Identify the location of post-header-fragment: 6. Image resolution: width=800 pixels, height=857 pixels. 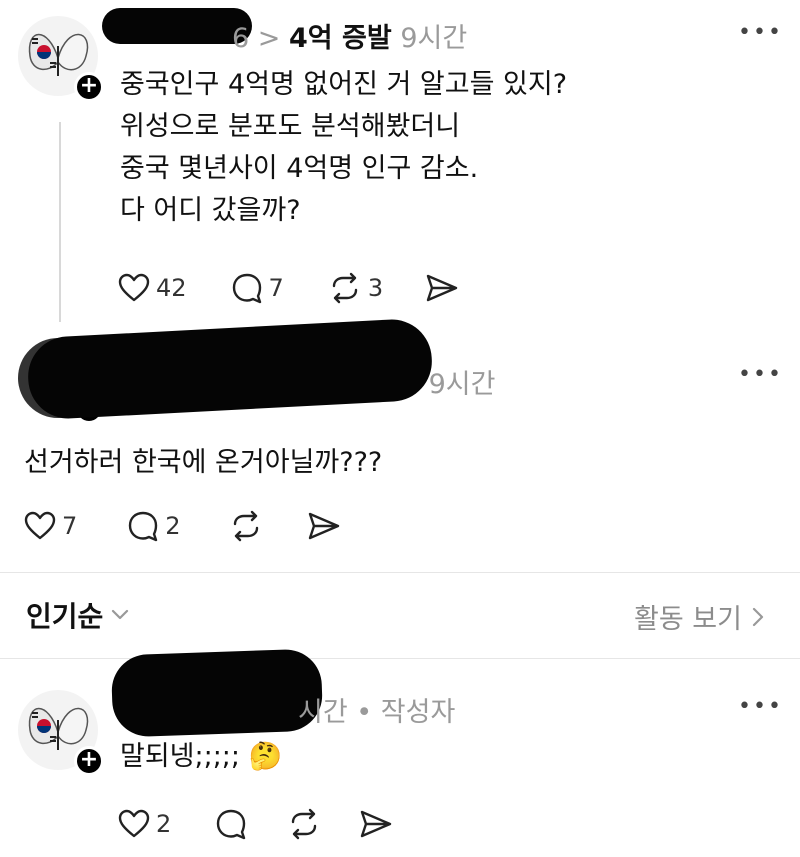
(241, 38).